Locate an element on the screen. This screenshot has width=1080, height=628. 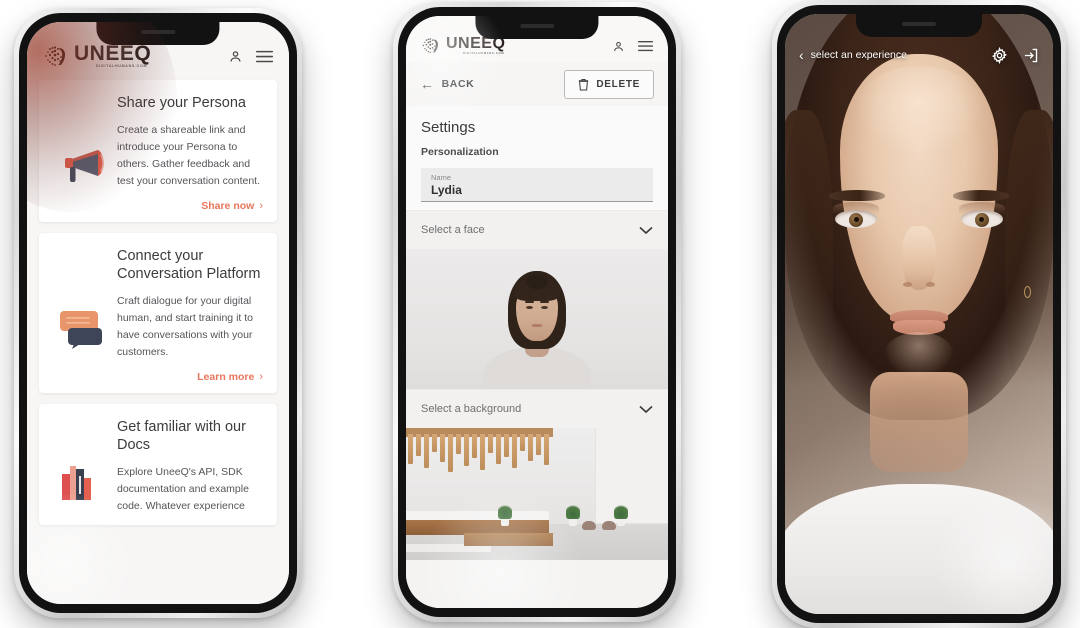
avatar-shoulders is located at coordinates (919, 549).